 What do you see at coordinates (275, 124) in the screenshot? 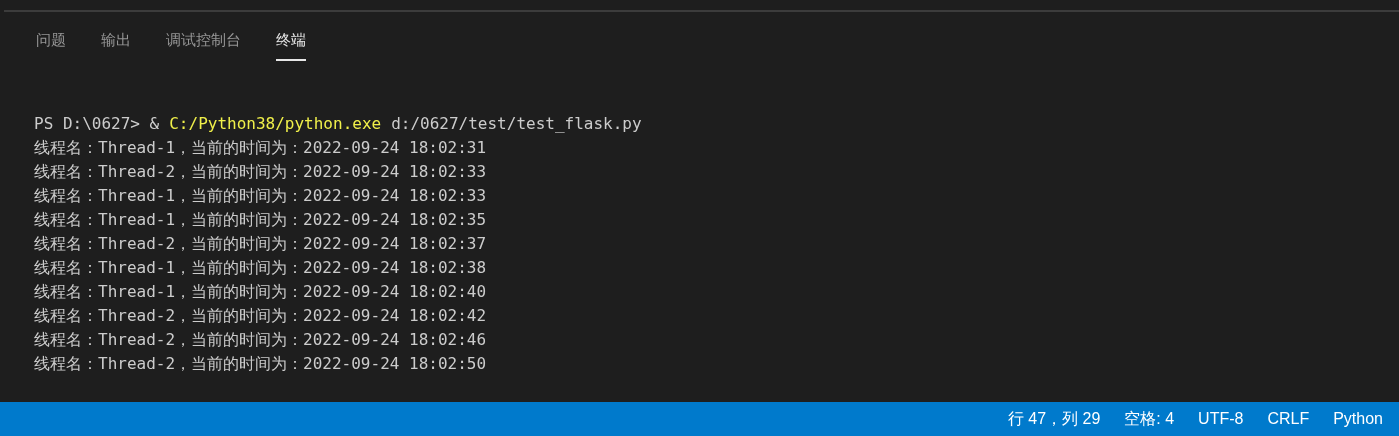
I see `command-executable: C:/Python38/python.exe` at bounding box center [275, 124].